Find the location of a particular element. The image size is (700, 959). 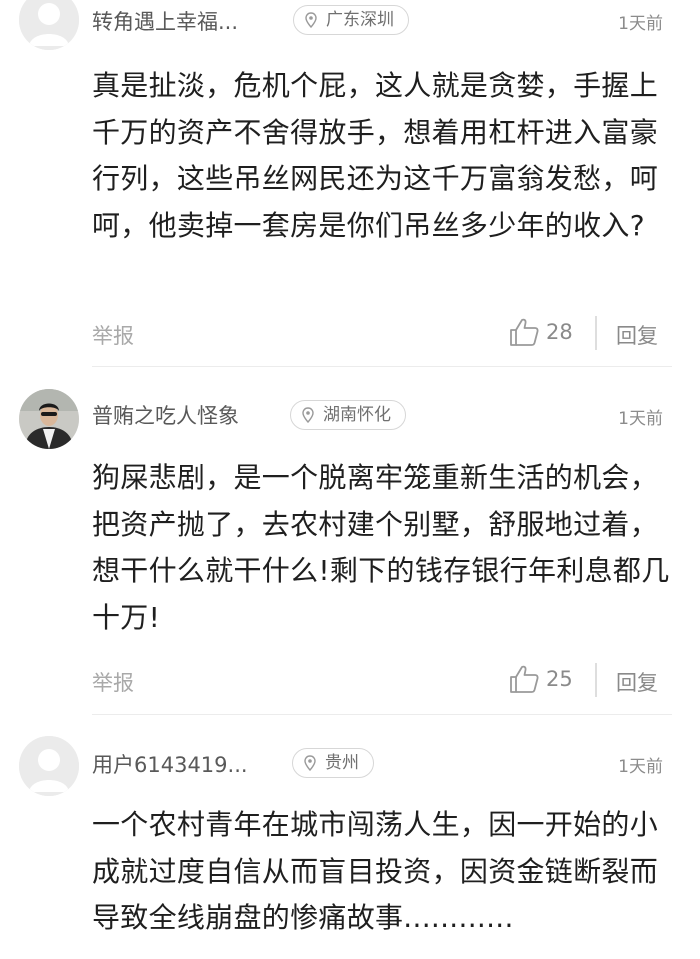

location-text: 广东深圳 is located at coordinates (360, 20).